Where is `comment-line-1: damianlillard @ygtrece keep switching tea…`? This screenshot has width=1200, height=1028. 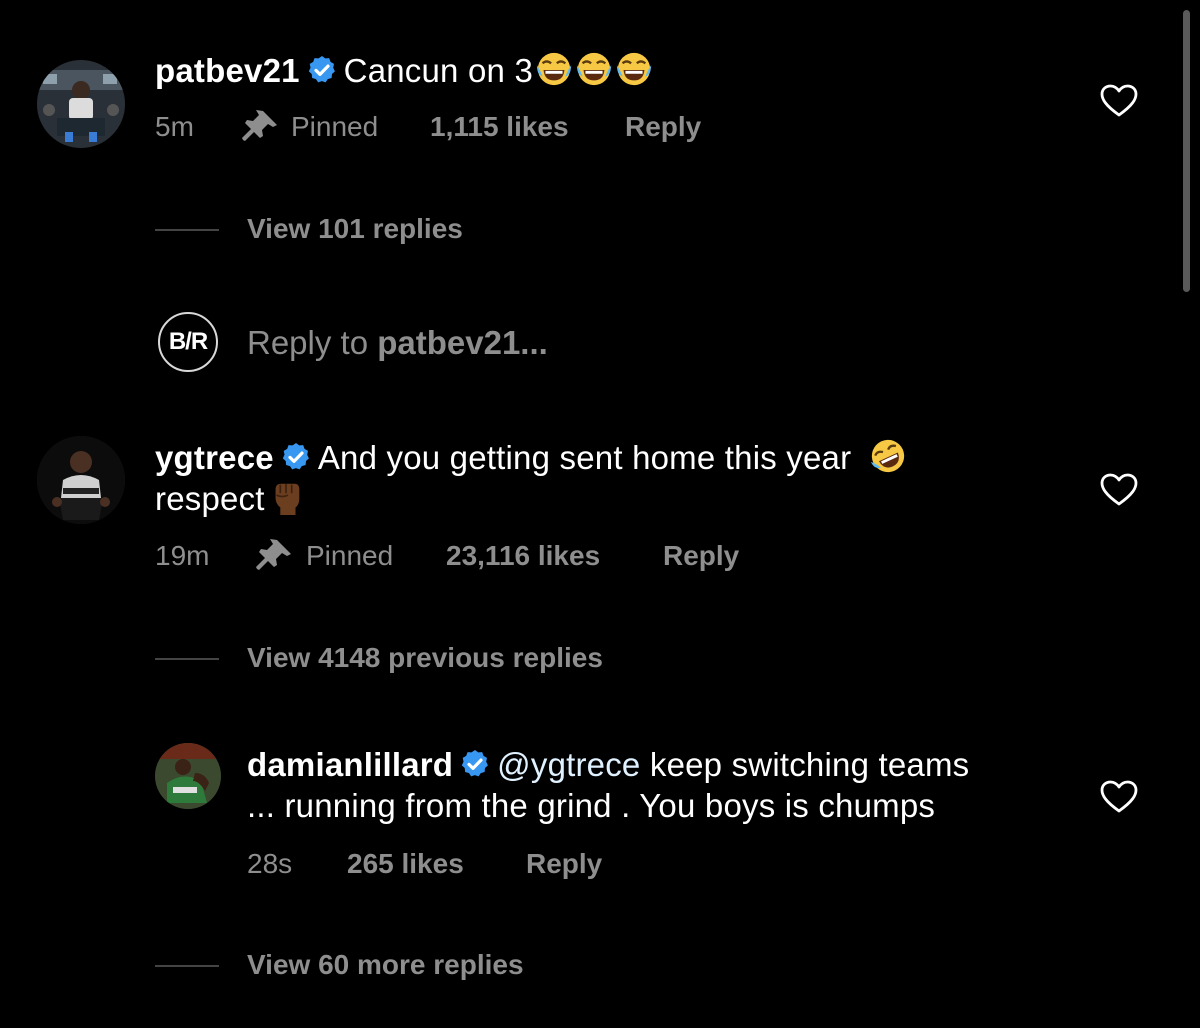
comment-line-1: damianlillard @ygtrece keep switching tea… is located at coordinates (608, 764).